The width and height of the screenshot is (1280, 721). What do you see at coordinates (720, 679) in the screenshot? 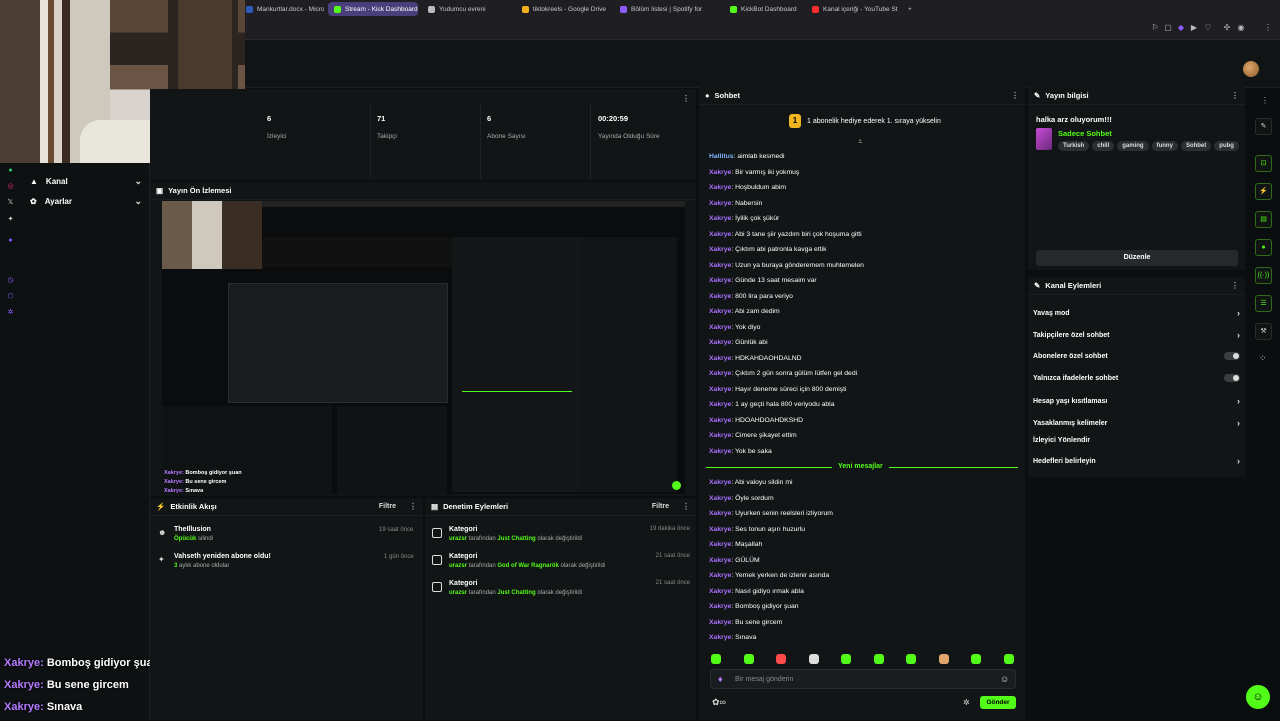
I see `microphone-icon: ♦` at bounding box center [720, 679].